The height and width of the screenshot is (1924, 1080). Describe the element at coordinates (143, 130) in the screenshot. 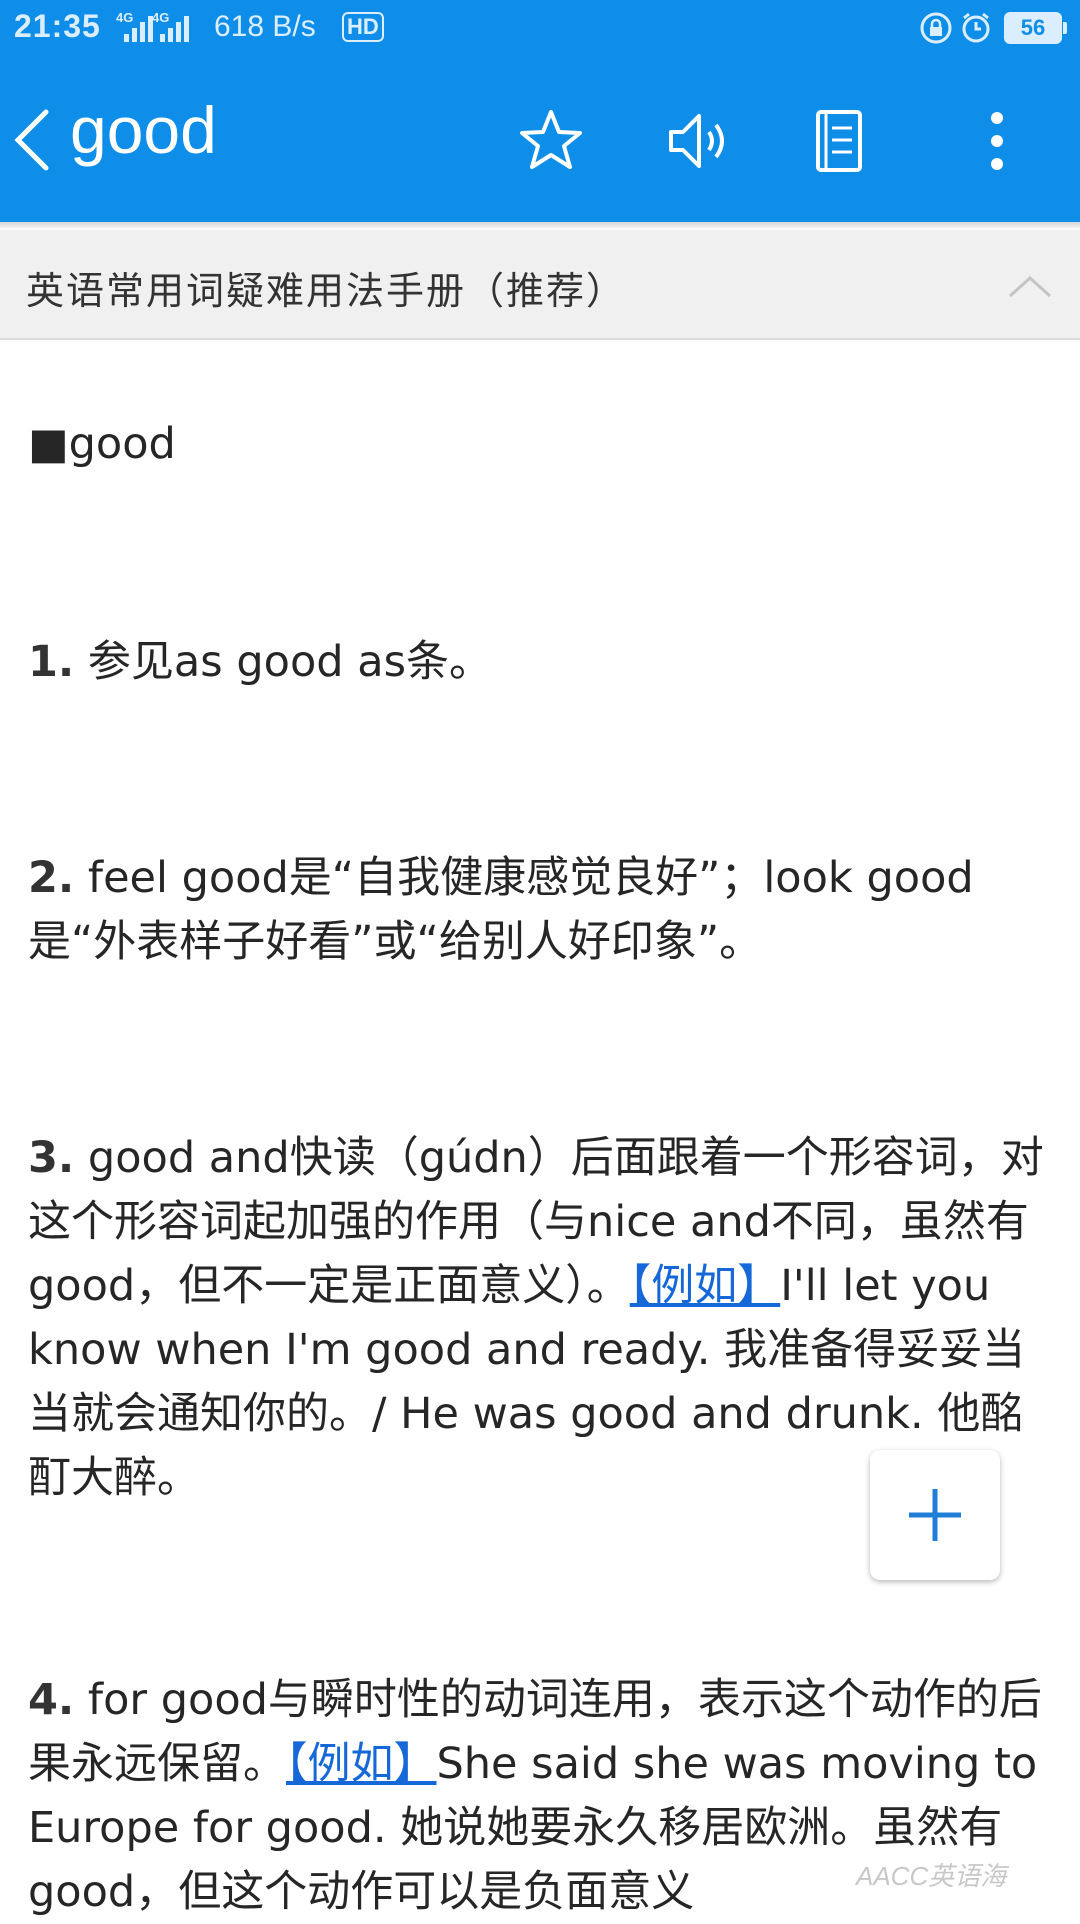

I see `word-title: good` at that location.